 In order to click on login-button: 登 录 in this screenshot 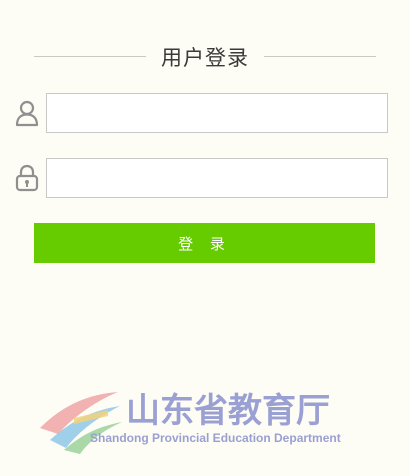, I will do `click(204, 243)`.